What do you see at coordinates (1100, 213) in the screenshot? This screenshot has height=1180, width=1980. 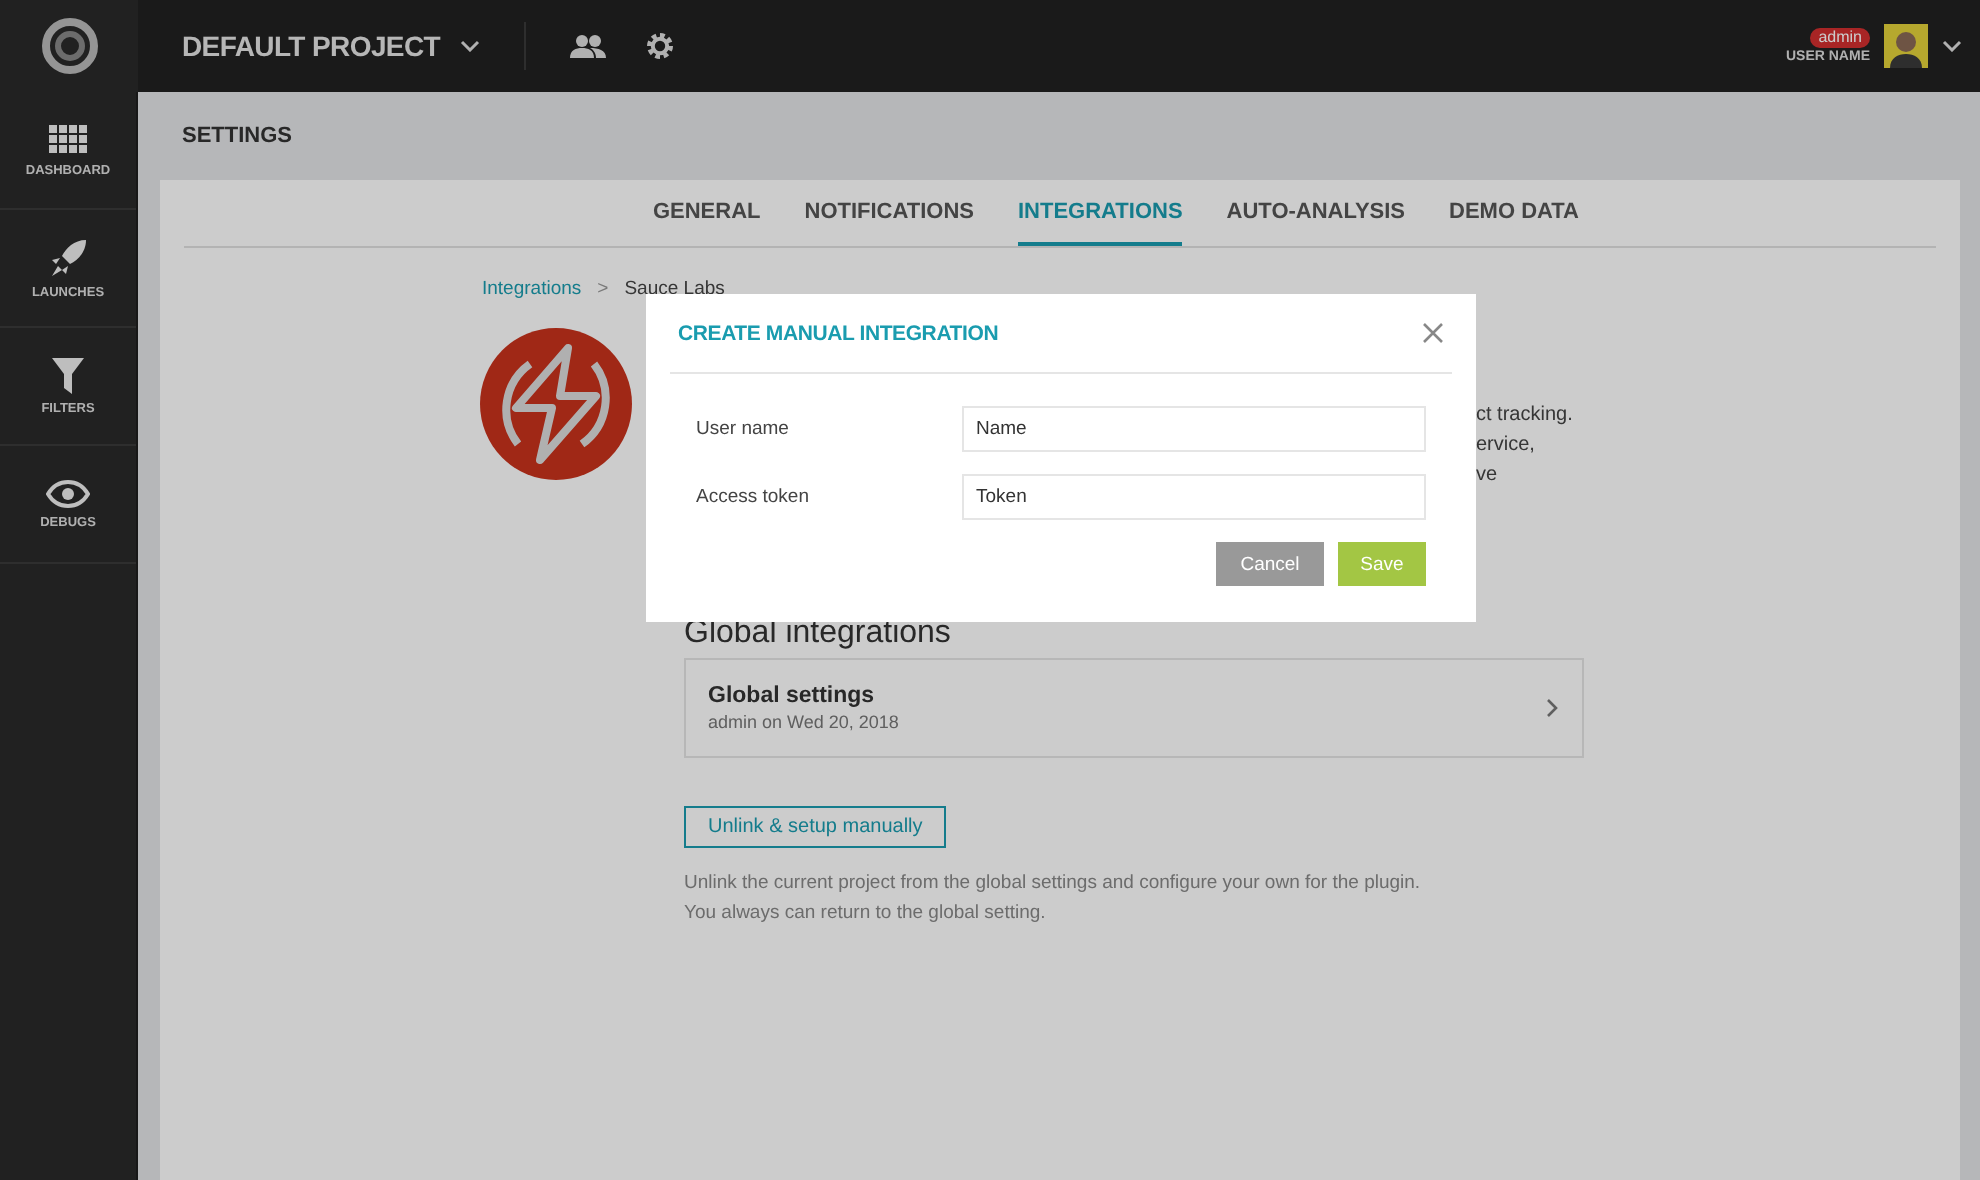 I see `tab: INTEGRATIONS` at bounding box center [1100, 213].